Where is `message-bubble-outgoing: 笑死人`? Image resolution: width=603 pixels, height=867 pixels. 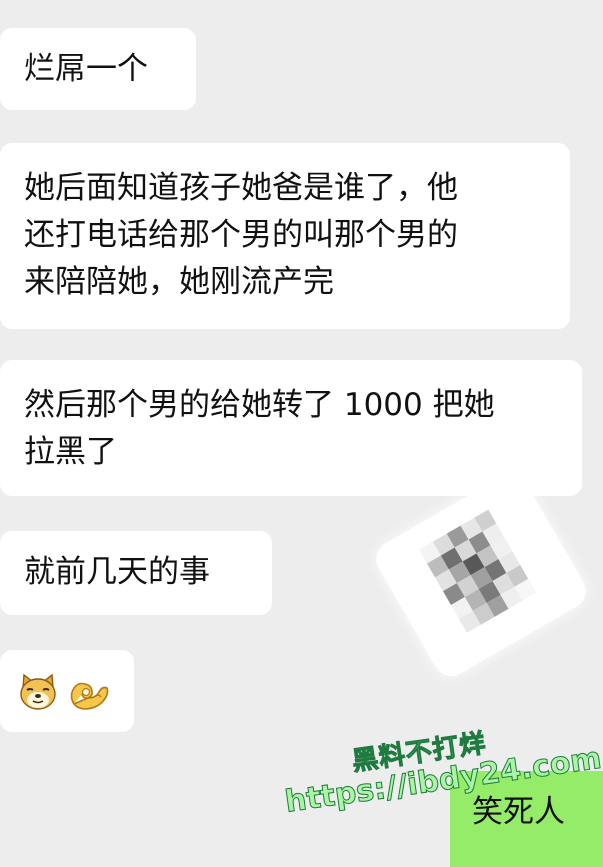
message-bubble-outgoing: 笑死人 is located at coordinates (526, 819).